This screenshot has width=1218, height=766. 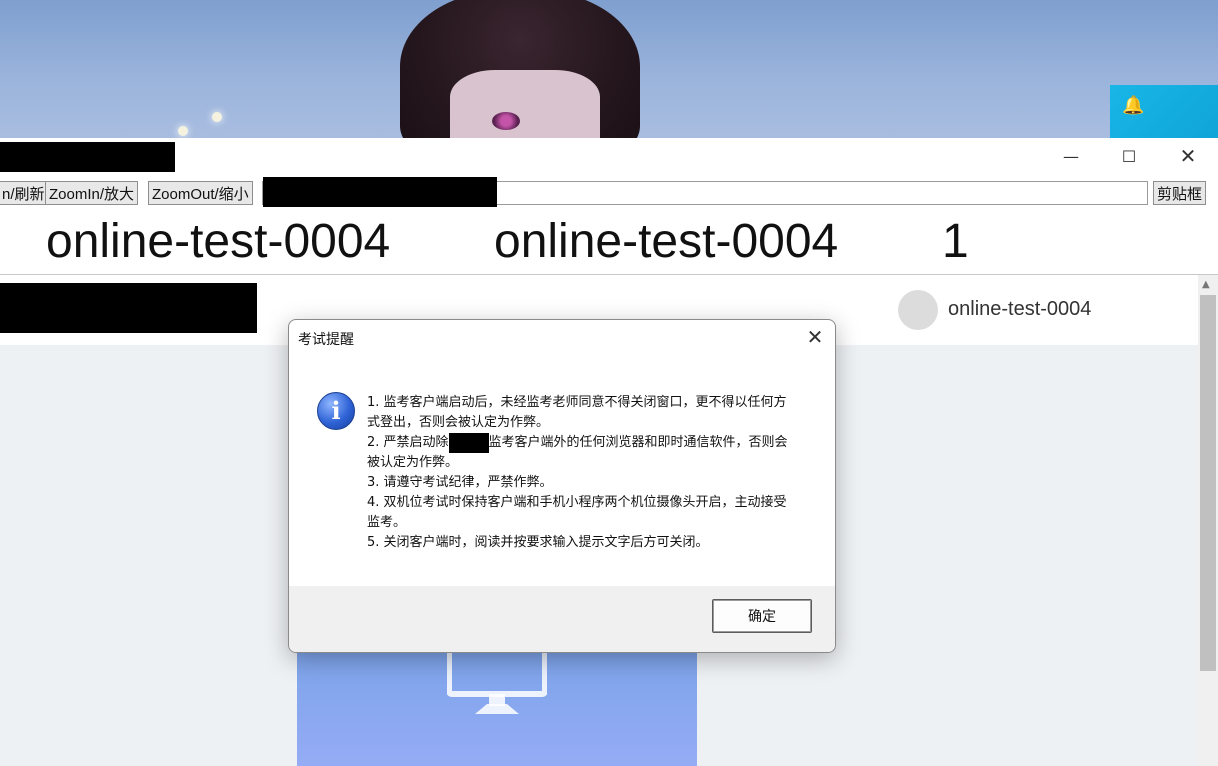 I want to click on bell-icon: 🔔, so click(x=1133, y=105).